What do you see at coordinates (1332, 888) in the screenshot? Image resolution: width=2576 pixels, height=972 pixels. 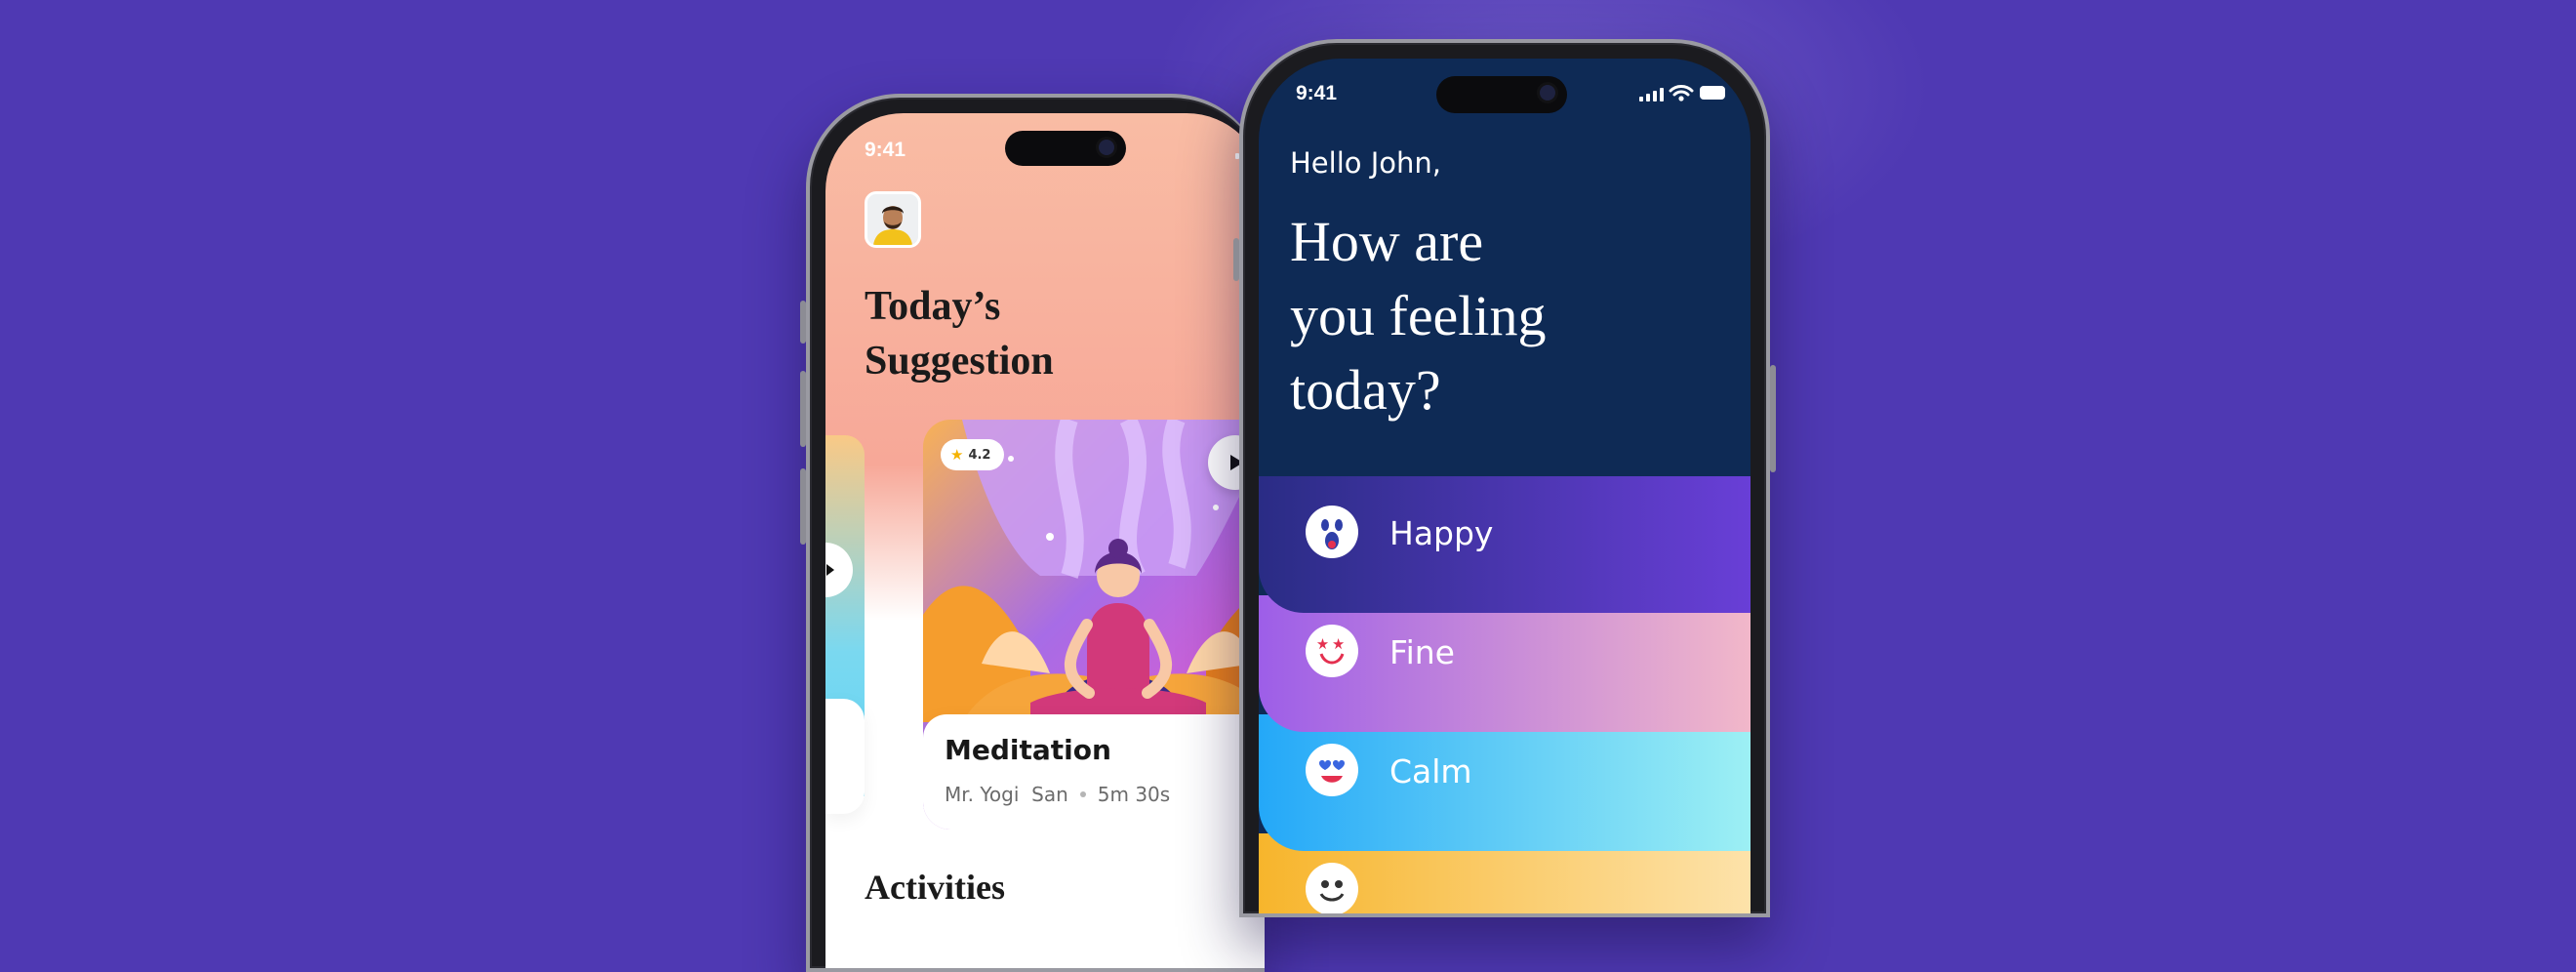 I see `smiling-face-icon` at bounding box center [1332, 888].